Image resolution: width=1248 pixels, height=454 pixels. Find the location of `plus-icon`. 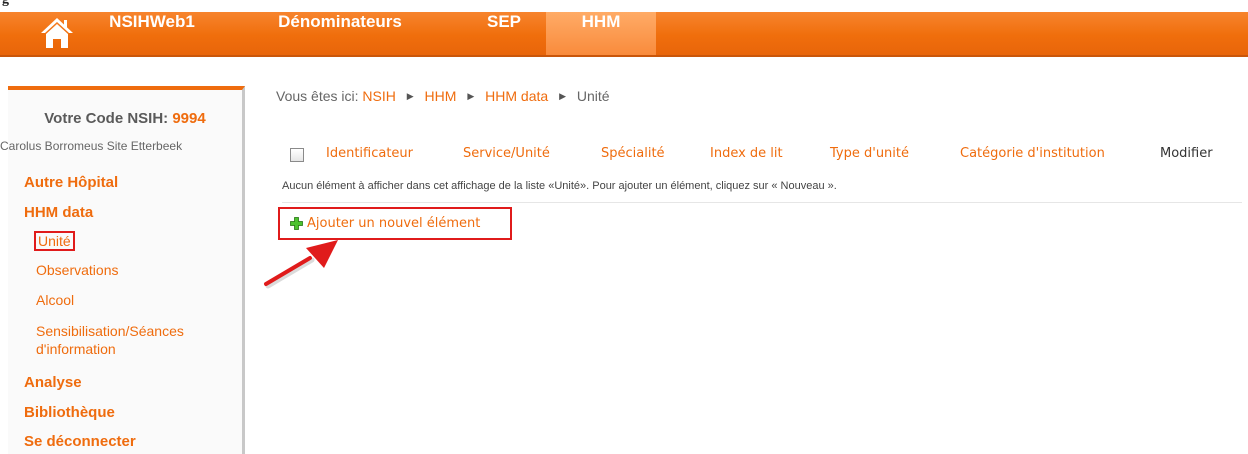

plus-icon is located at coordinates (296, 223).